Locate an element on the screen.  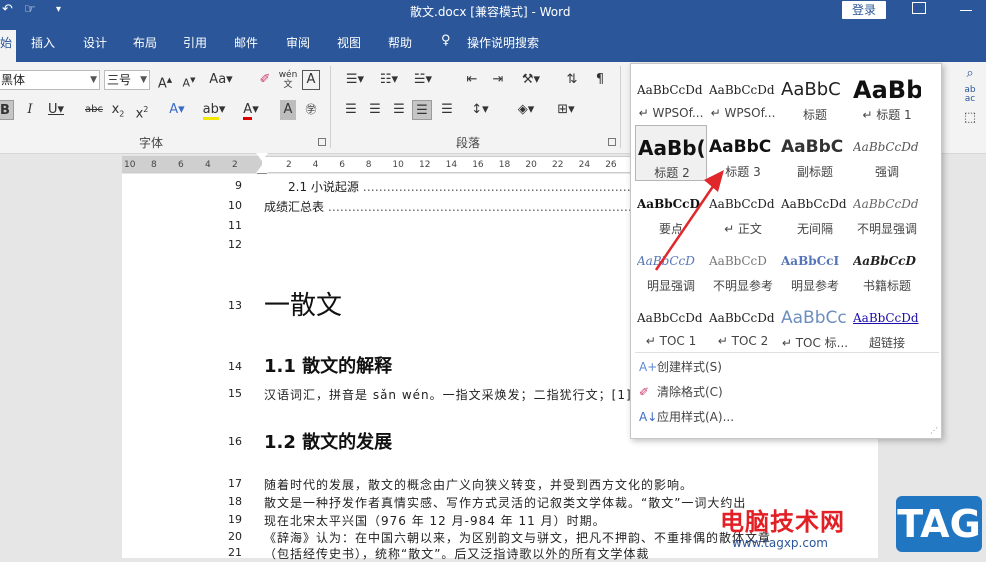
watermark-site-name: 电脑技术网 is located at coordinates (782, 522).